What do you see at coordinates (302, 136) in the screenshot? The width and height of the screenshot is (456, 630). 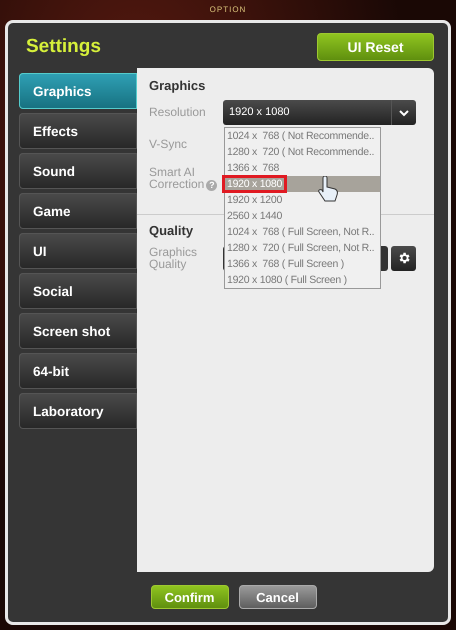 I see `dropdown-option: 1024 x 768 ( Not Recommende..` at bounding box center [302, 136].